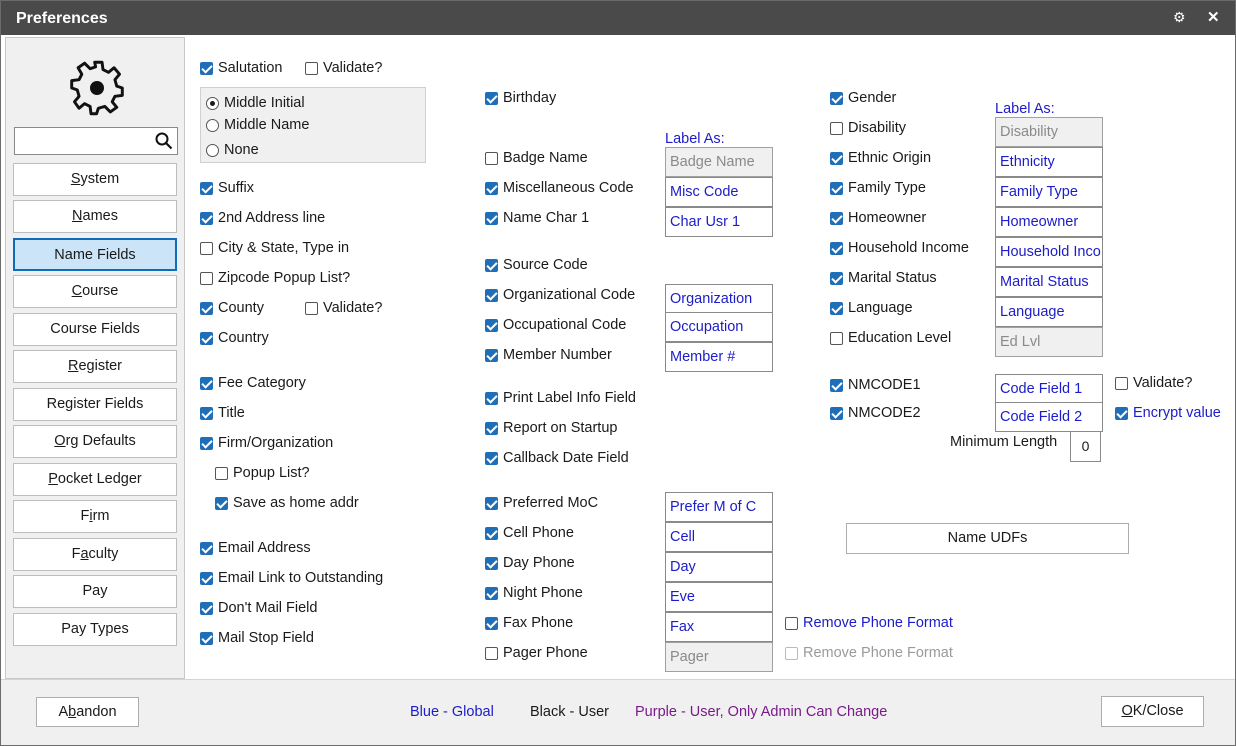 The width and height of the screenshot is (1236, 746). What do you see at coordinates (95, 441) in the screenshot?
I see `nav-org-defaults-button: Org Defaults` at bounding box center [95, 441].